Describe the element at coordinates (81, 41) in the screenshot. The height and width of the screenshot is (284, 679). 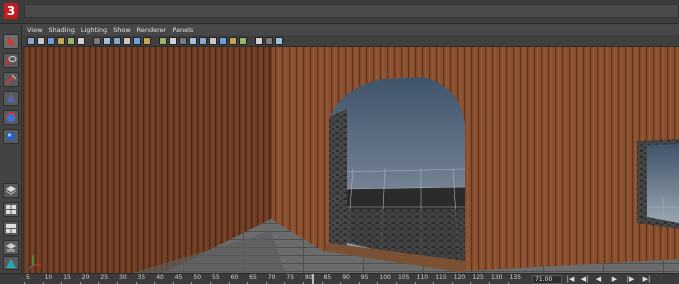
I see `grease-pencil-icon` at that location.